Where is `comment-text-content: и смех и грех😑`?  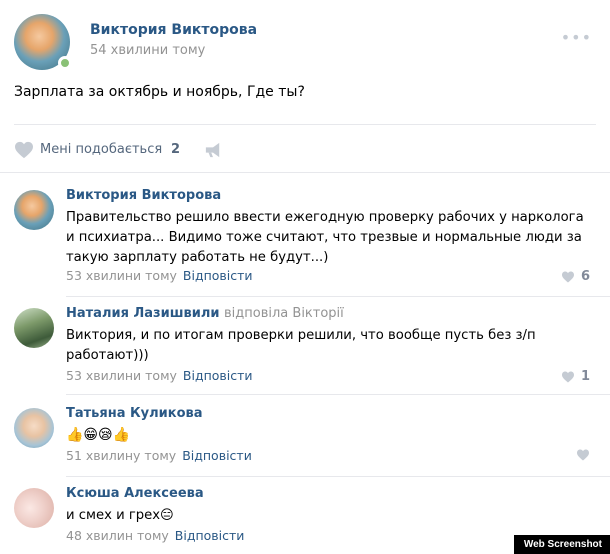
comment-text-content: и смех и грех😑 is located at coordinates (120, 515).